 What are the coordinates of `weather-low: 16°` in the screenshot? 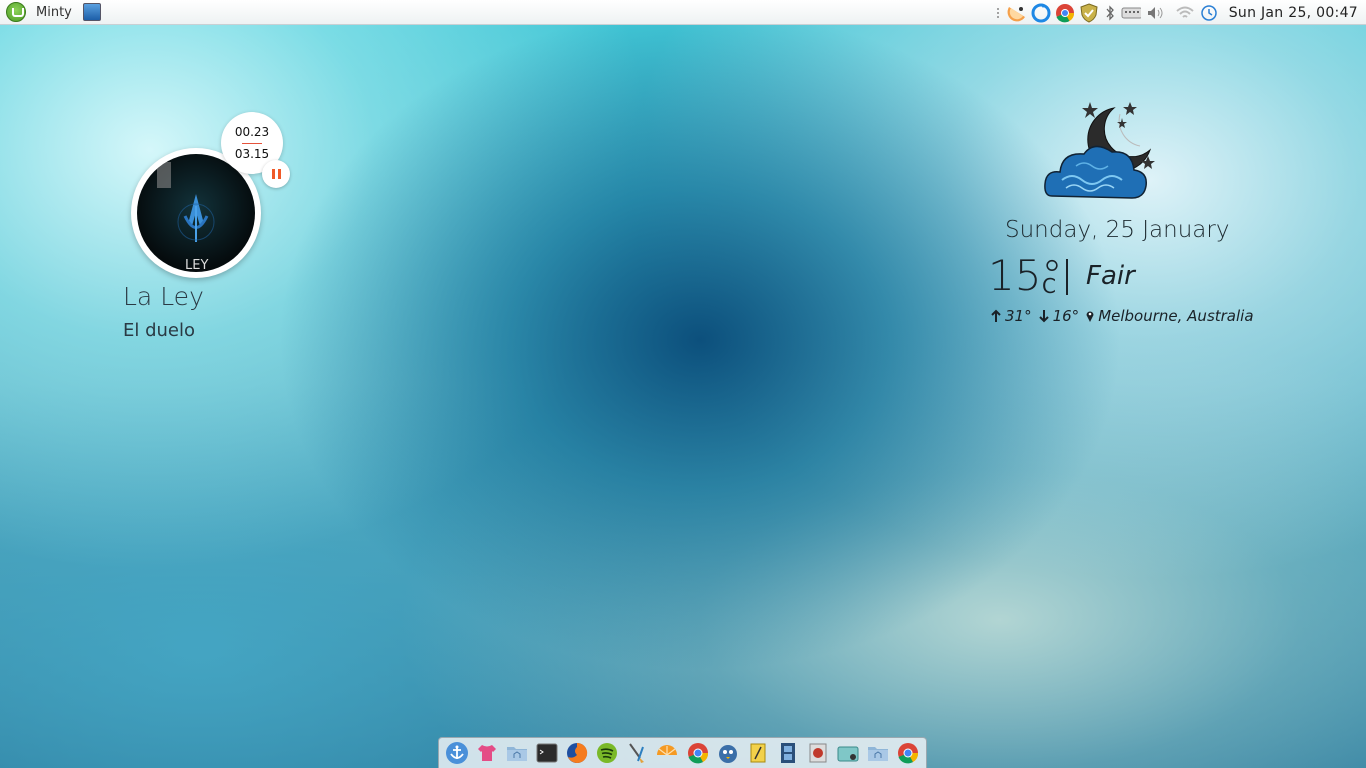 It's located at (1066, 316).